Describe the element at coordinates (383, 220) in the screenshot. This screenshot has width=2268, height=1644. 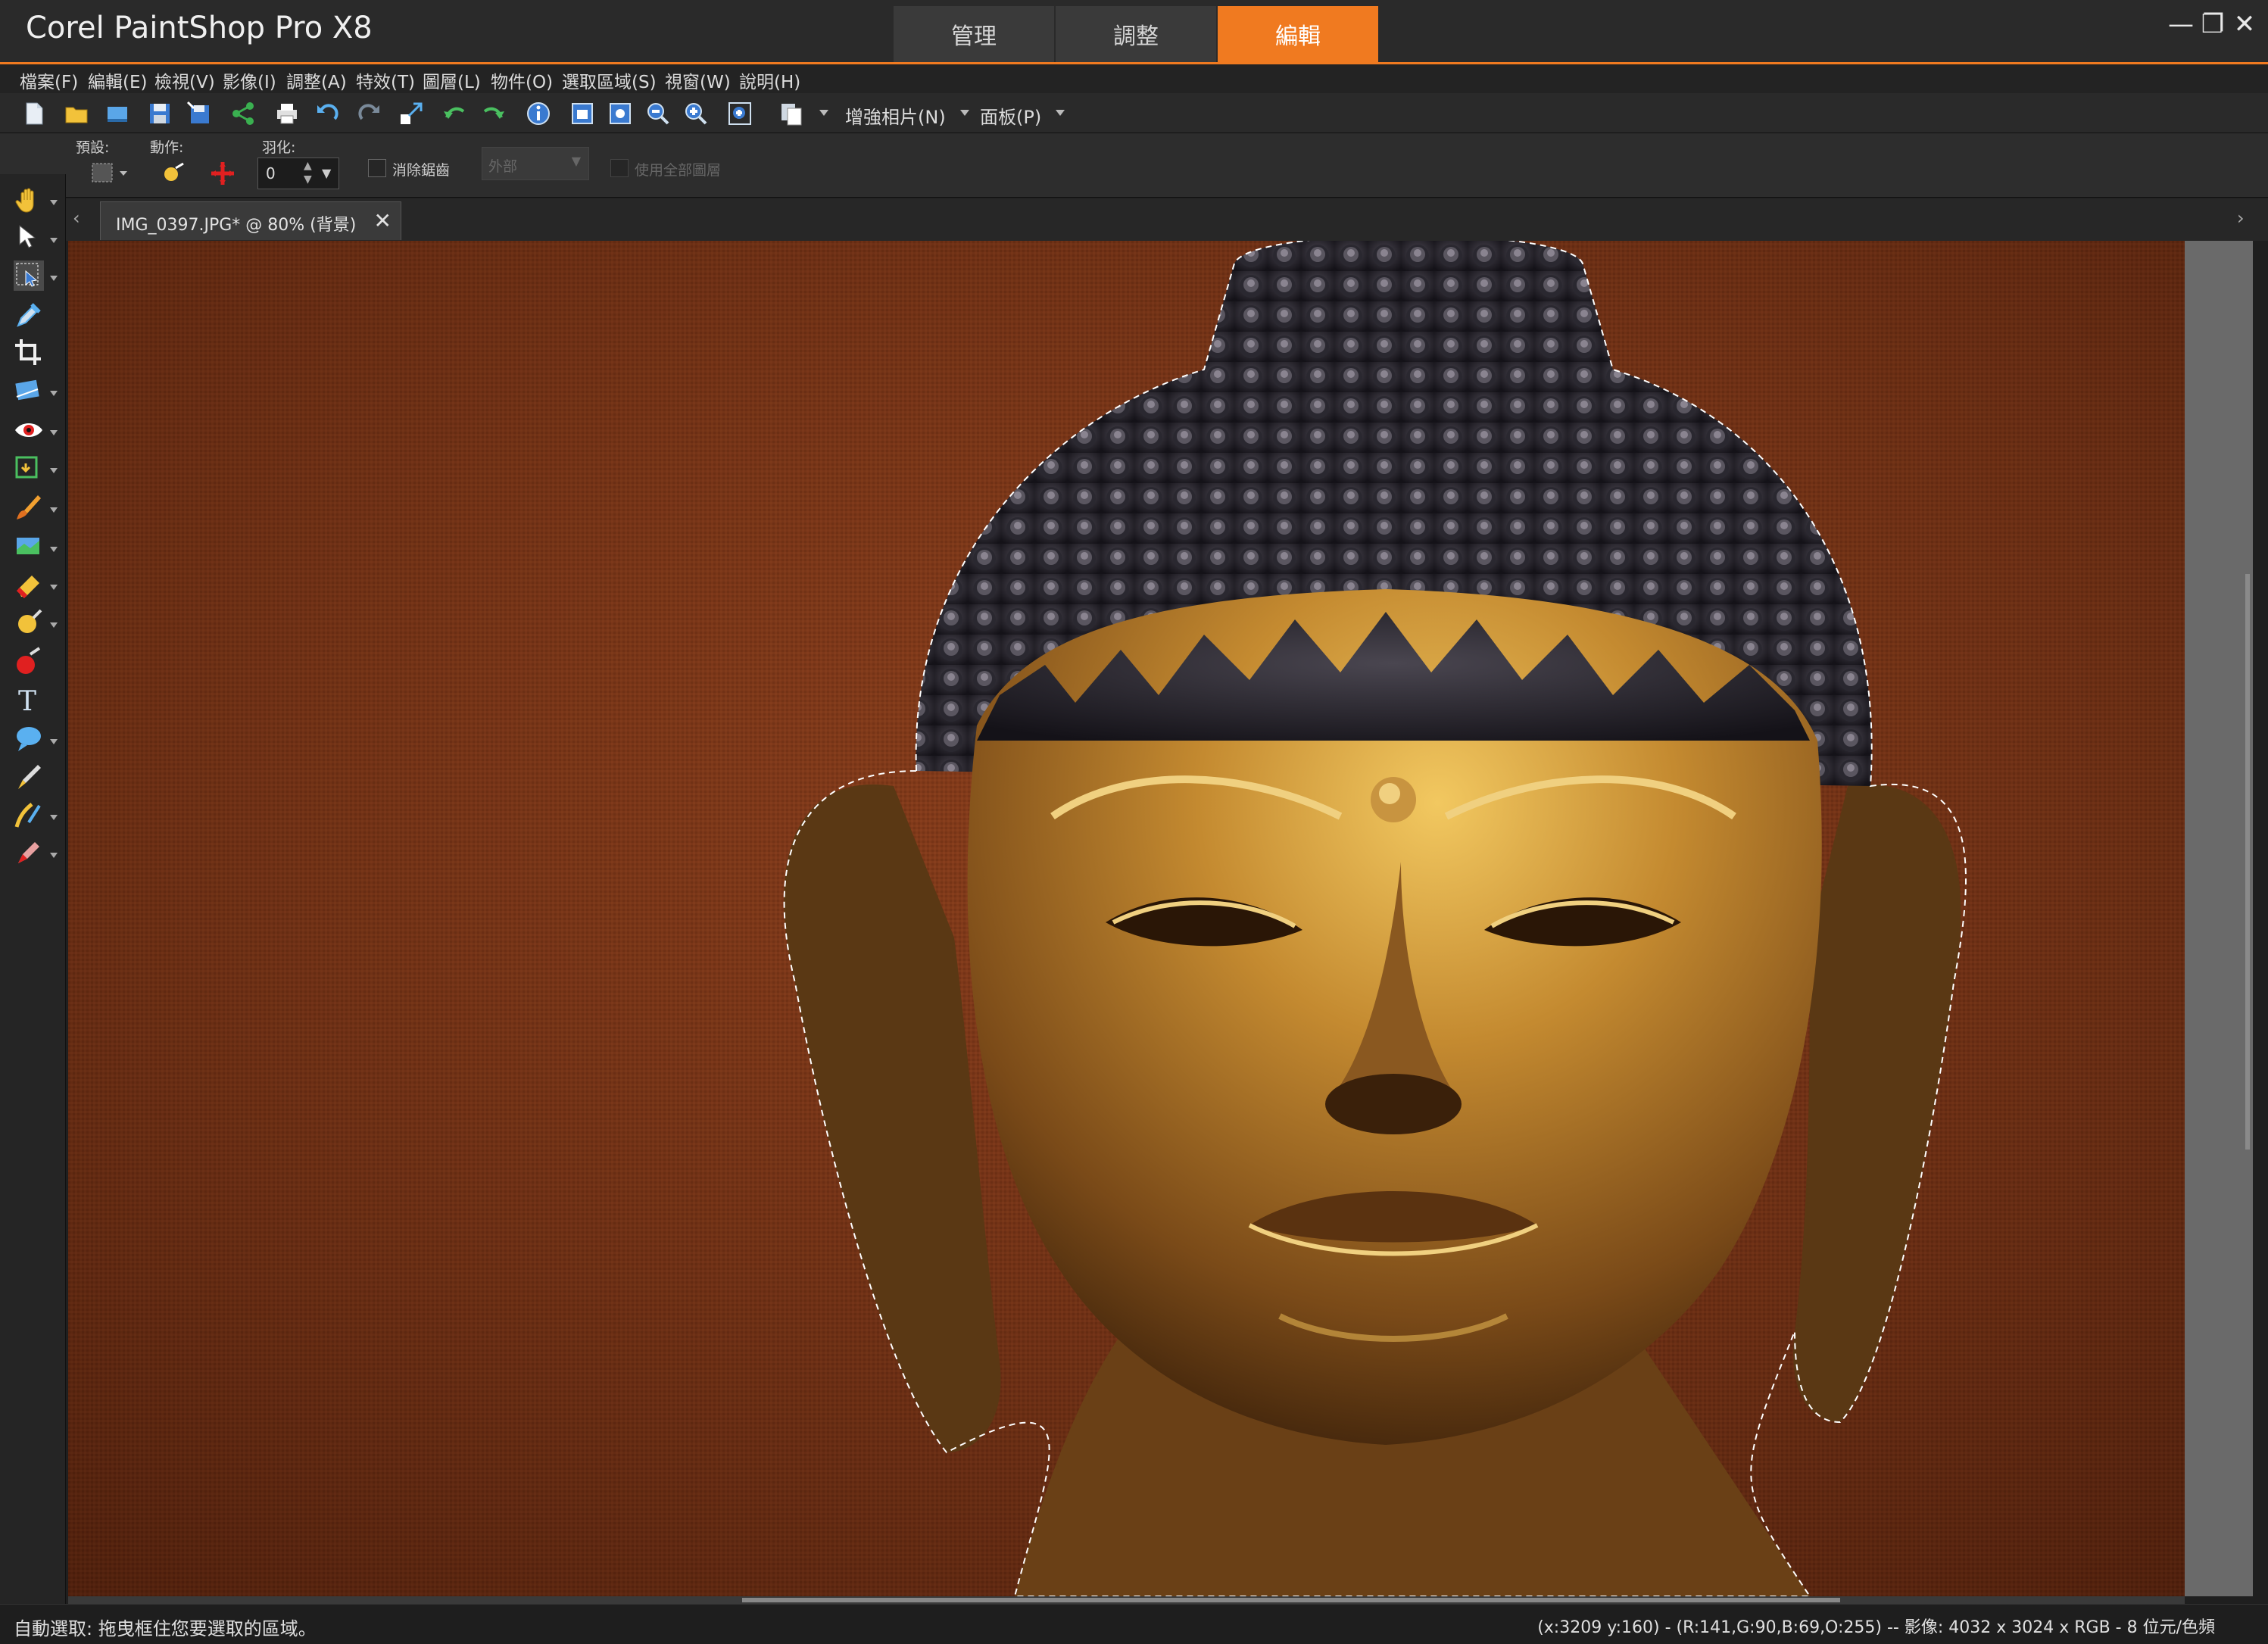
I see `close-icon: ✕` at that location.